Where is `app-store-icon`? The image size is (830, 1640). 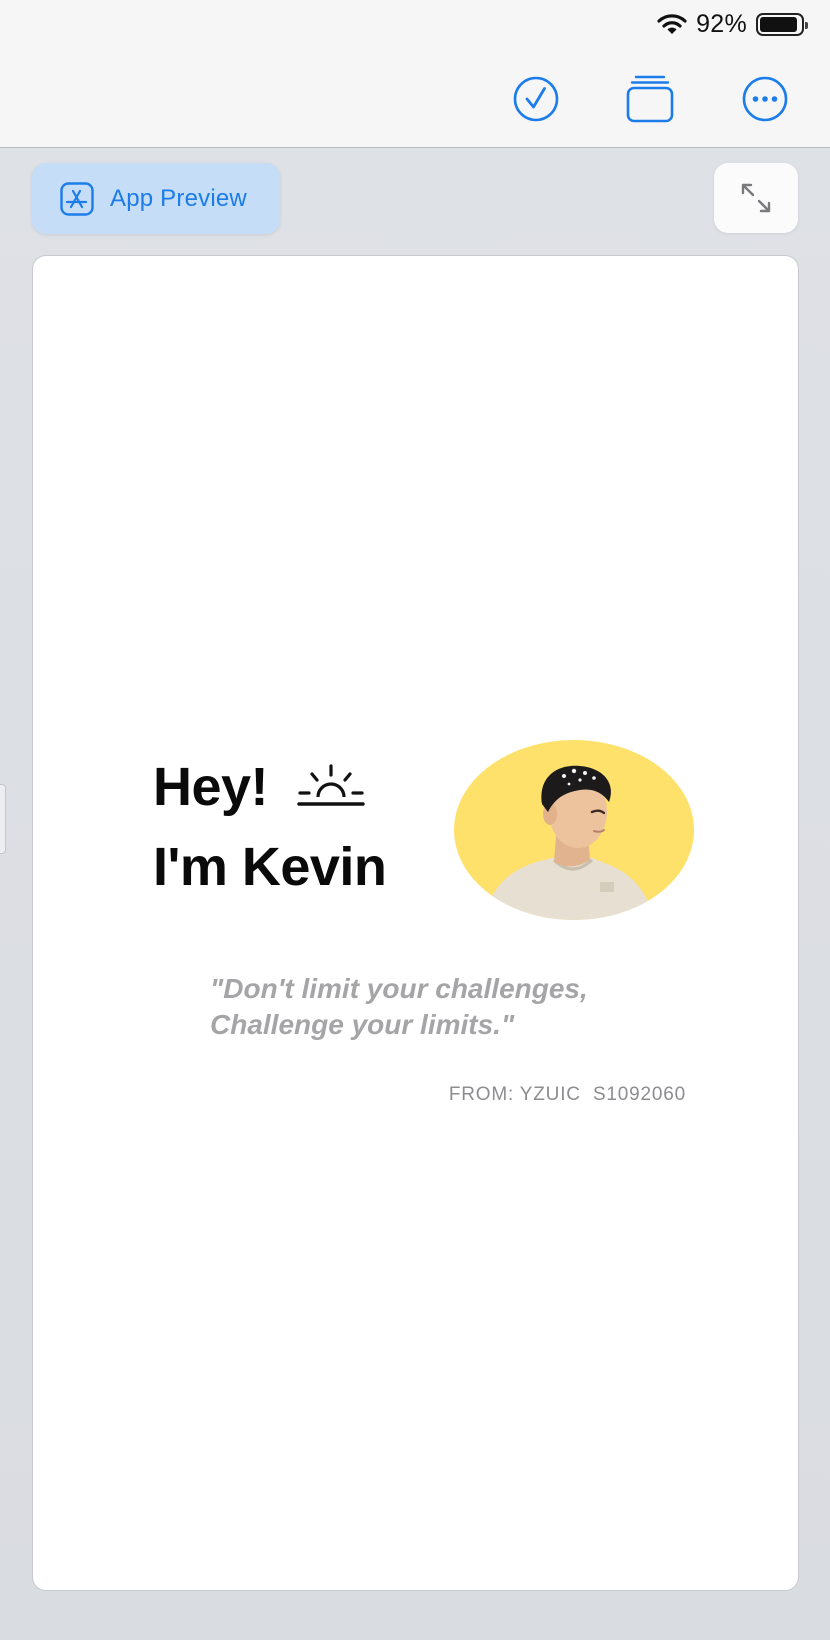 app-store-icon is located at coordinates (77, 198).